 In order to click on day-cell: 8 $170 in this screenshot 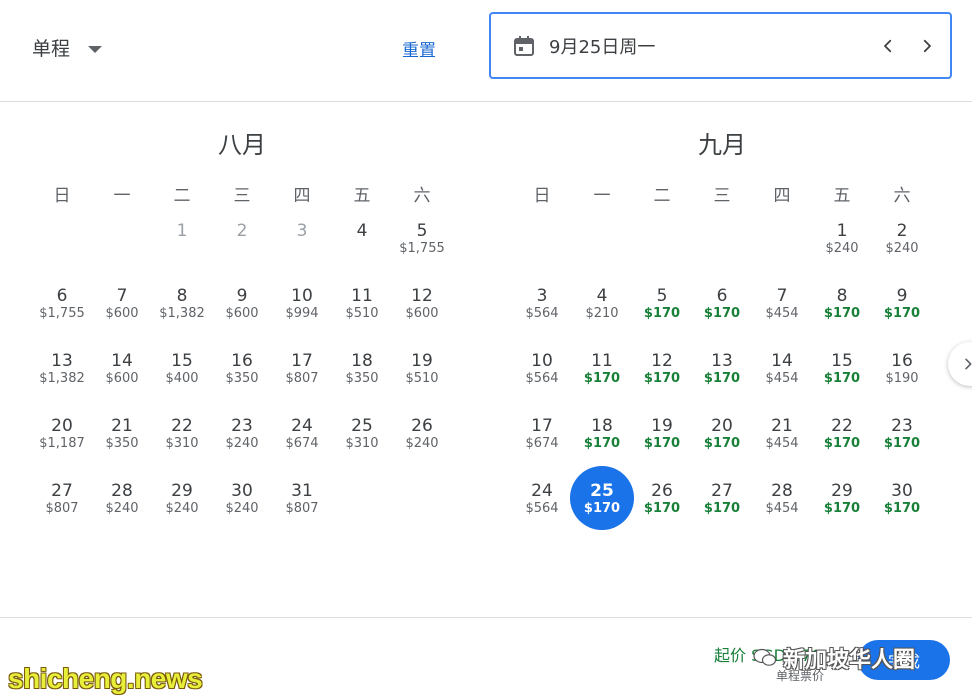, I will do `click(842, 312)`.